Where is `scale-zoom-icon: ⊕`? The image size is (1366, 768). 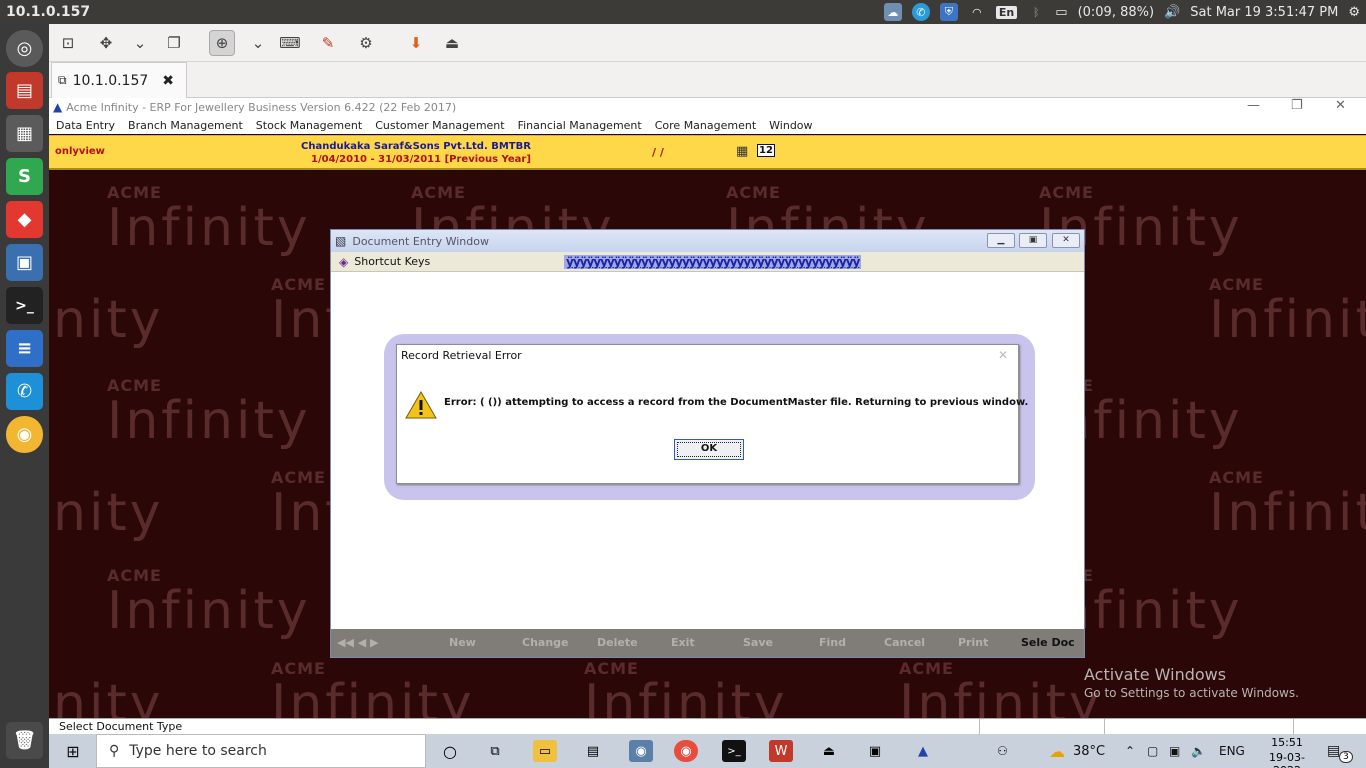
scale-zoom-icon: ⊕ is located at coordinates (222, 43).